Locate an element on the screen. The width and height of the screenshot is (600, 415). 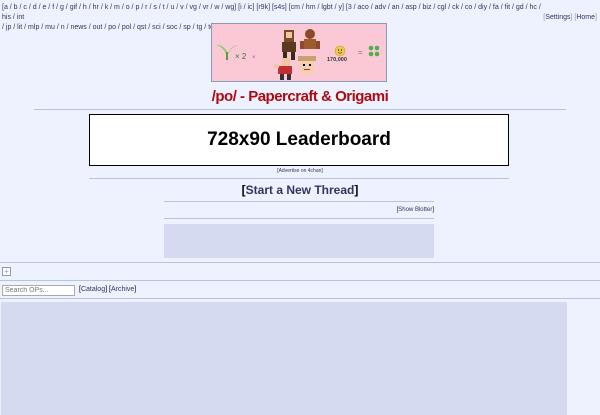
new-thread-toggle: [Start a New Thread] is located at coordinates (300, 190).